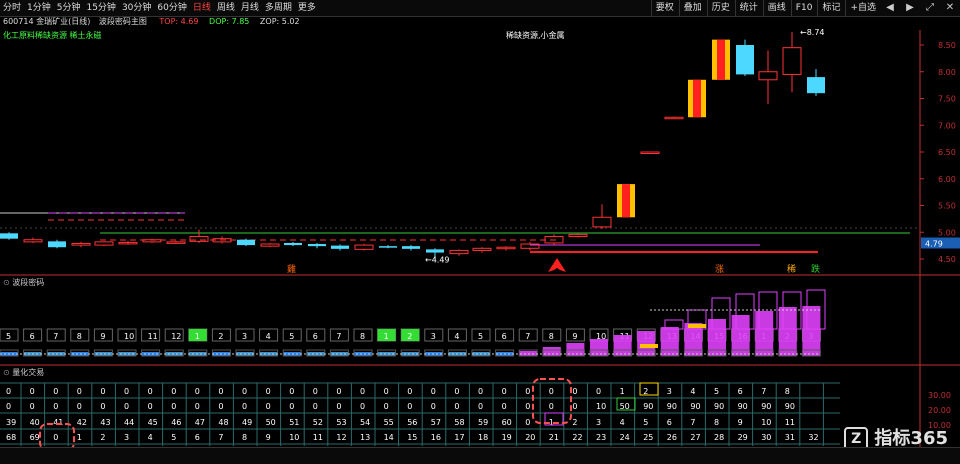  Describe the element at coordinates (6, 282) in the screenshot. I see `pane2-gear-icon: ⊙` at that location.